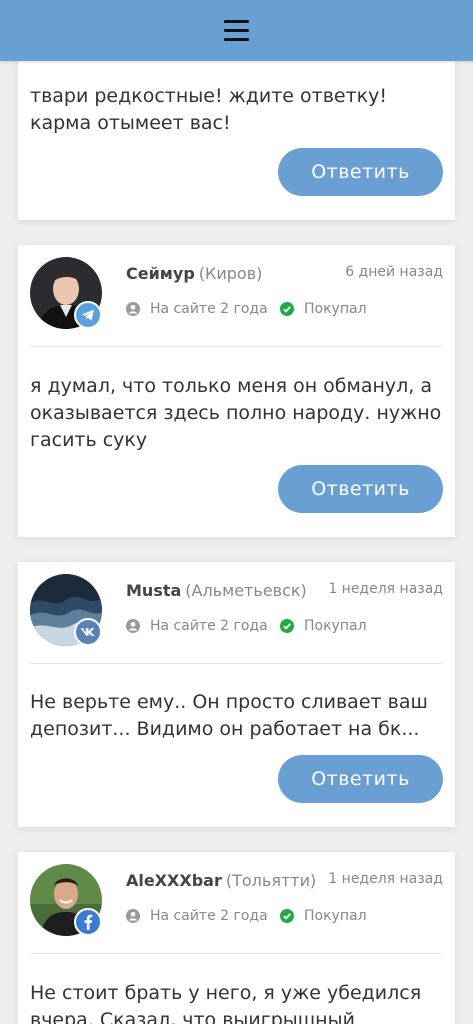 The image size is (473, 1024). What do you see at coordinates (88, 922) in the screenshot?
I see `facebook-icon` at bounding box center [88, 922].